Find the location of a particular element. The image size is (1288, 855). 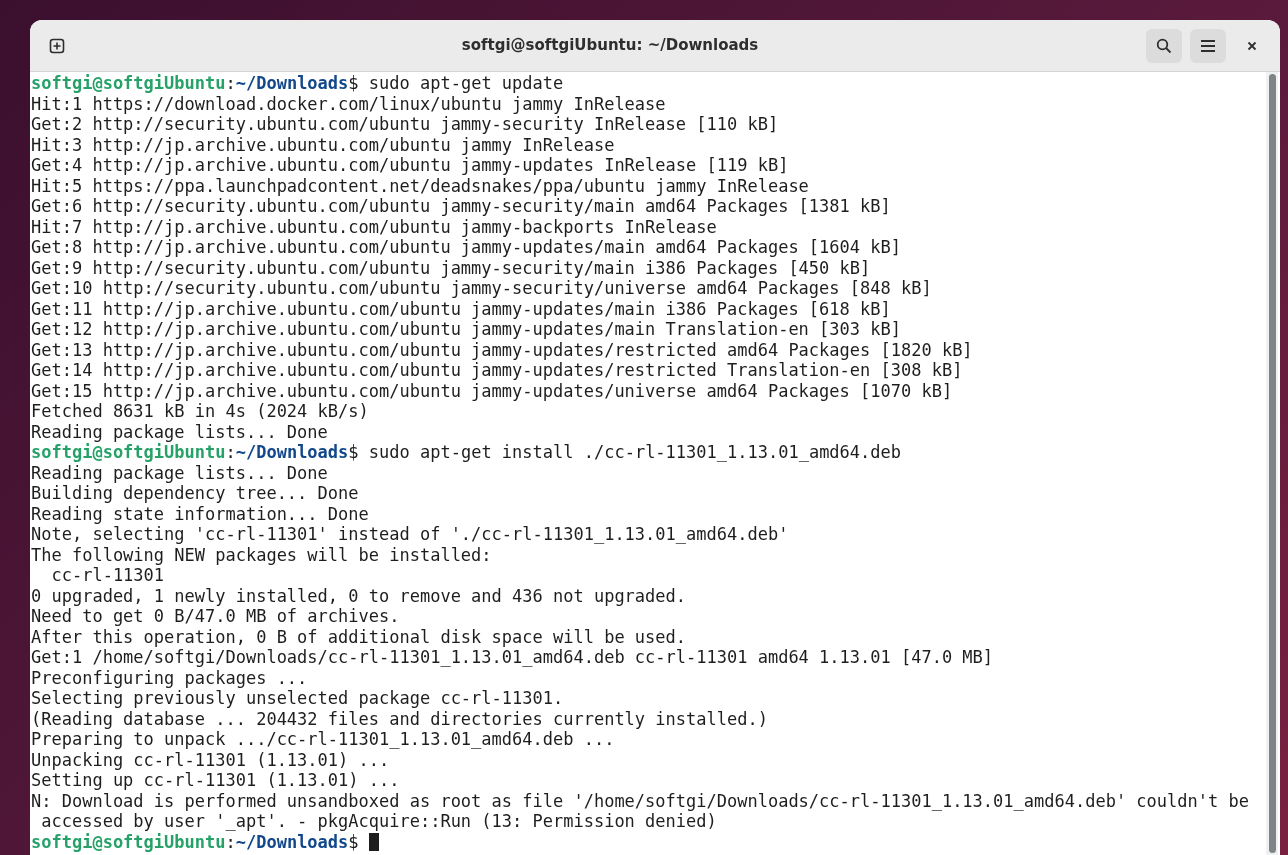

prompt-line: softgi@softgiUbuntu:~/Downloads$ is located at coordinates (195, 841).